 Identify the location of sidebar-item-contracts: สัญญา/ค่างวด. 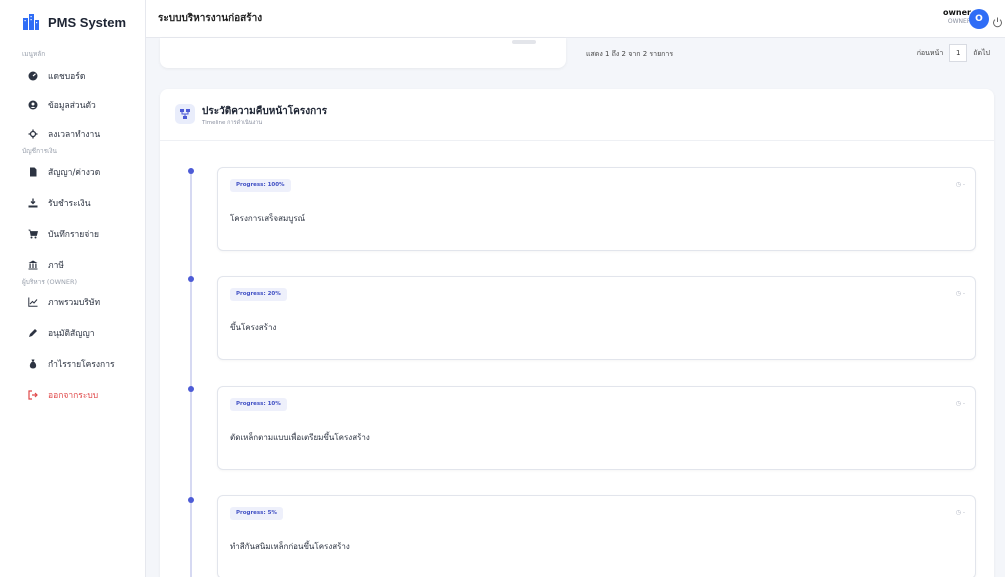
(72, 171).